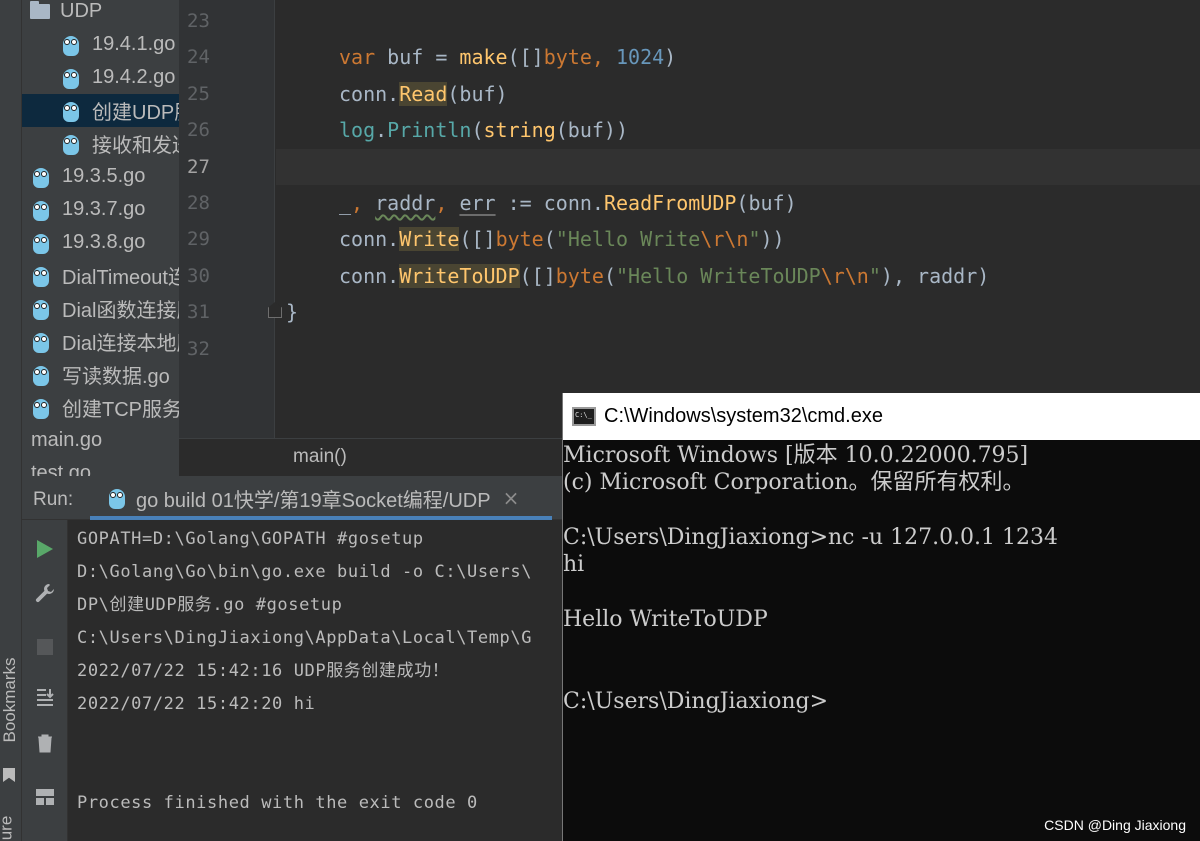 This screenshot has width=1200, height=841. Describe the element at coordinates (104, 176) in the screenshot. I see `tree-item-label: 19.3.5.go` at that location.